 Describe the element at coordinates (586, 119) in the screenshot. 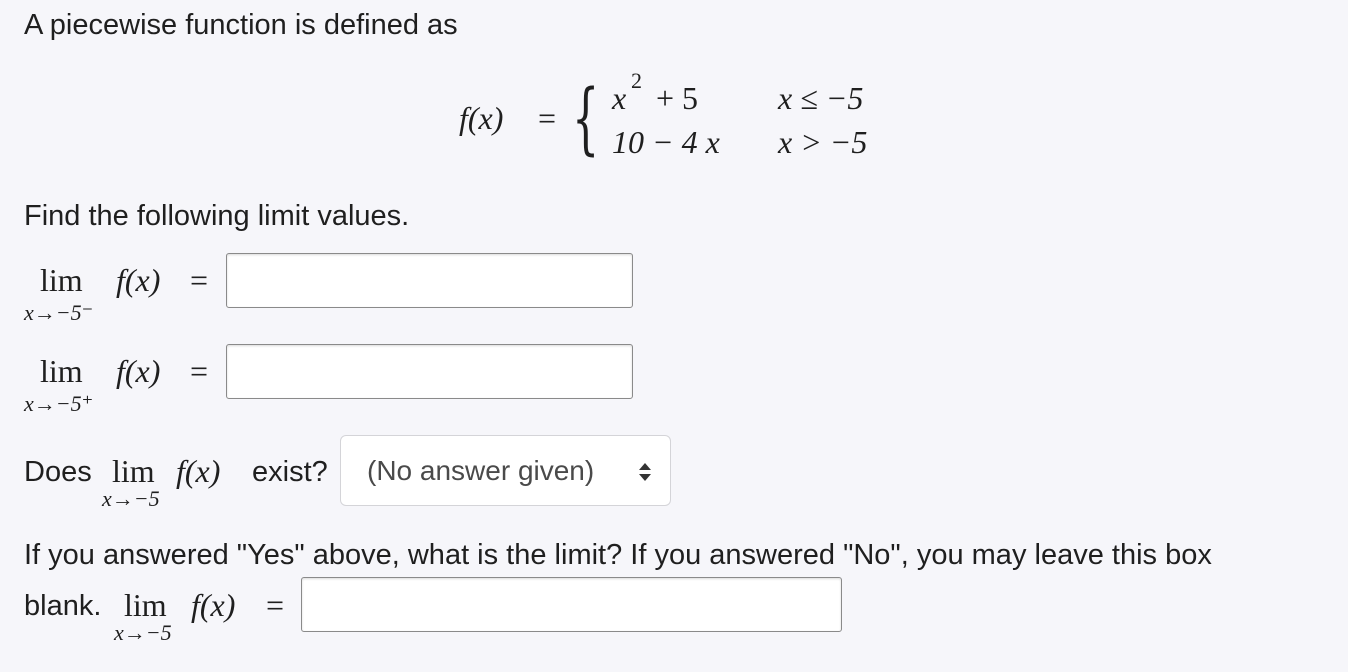

I see `left-brace-icon: {` at that location.